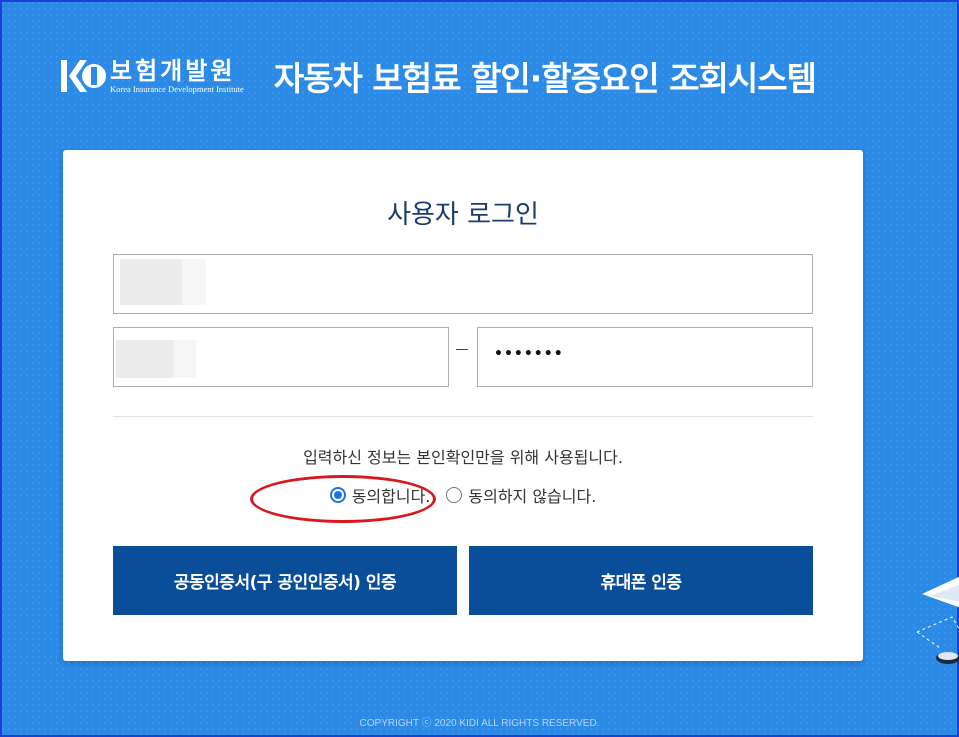 The height and width of the screenshot is (737, 959). I want to click on page-title: 자동차 보험료 할인·할증요인 조회시스템, so click(545, 78).